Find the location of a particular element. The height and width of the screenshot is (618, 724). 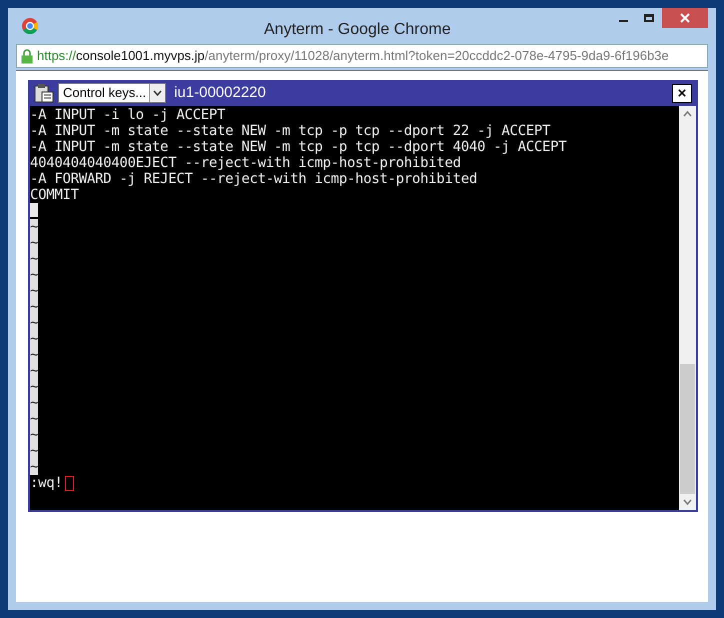

window-title: Anyterm - Google Chrome is located at coordinates (357, 30).